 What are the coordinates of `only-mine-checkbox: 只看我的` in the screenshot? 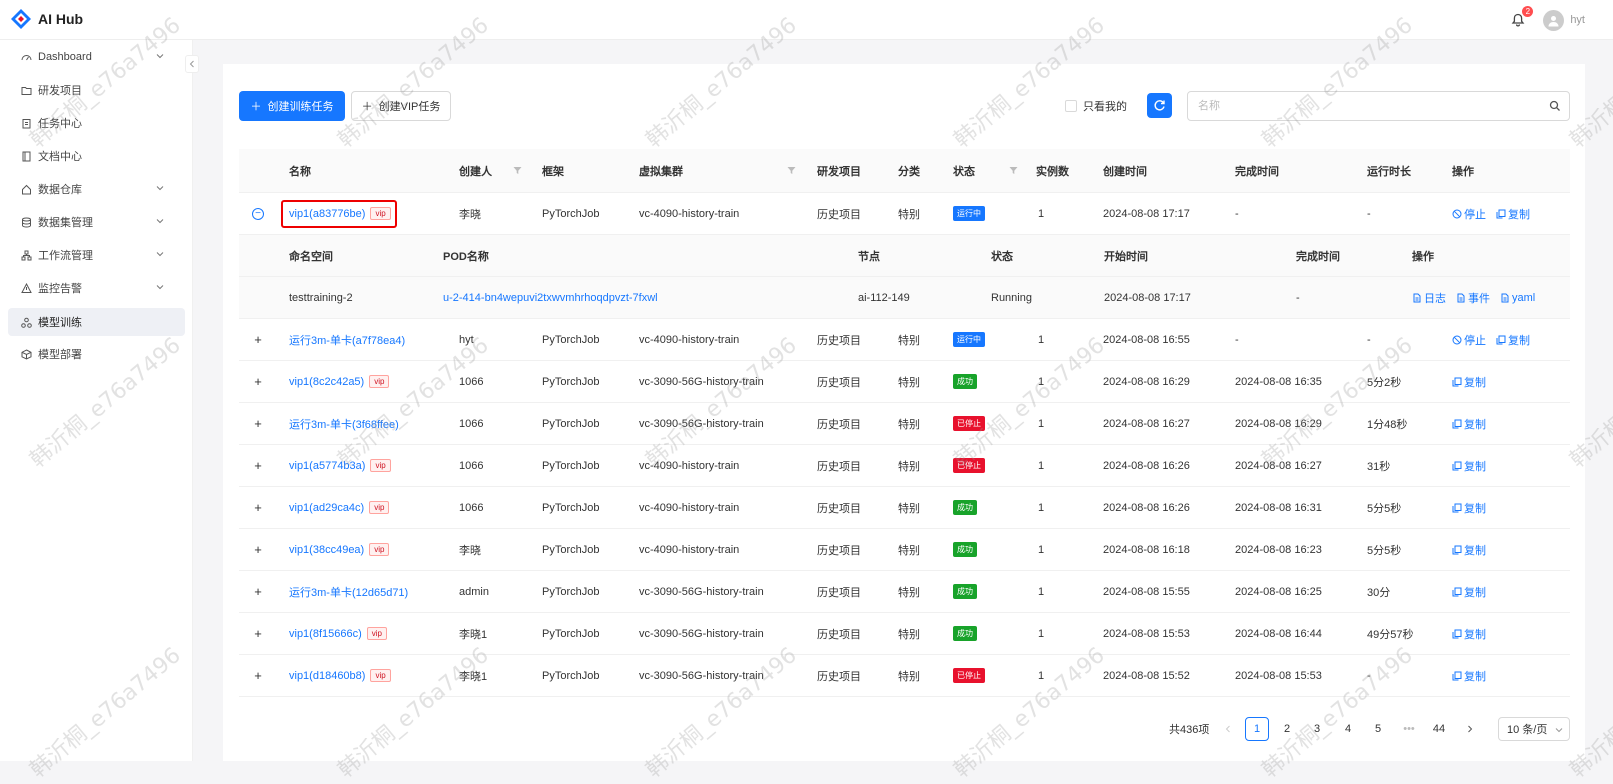 It's located at (1096, 106).